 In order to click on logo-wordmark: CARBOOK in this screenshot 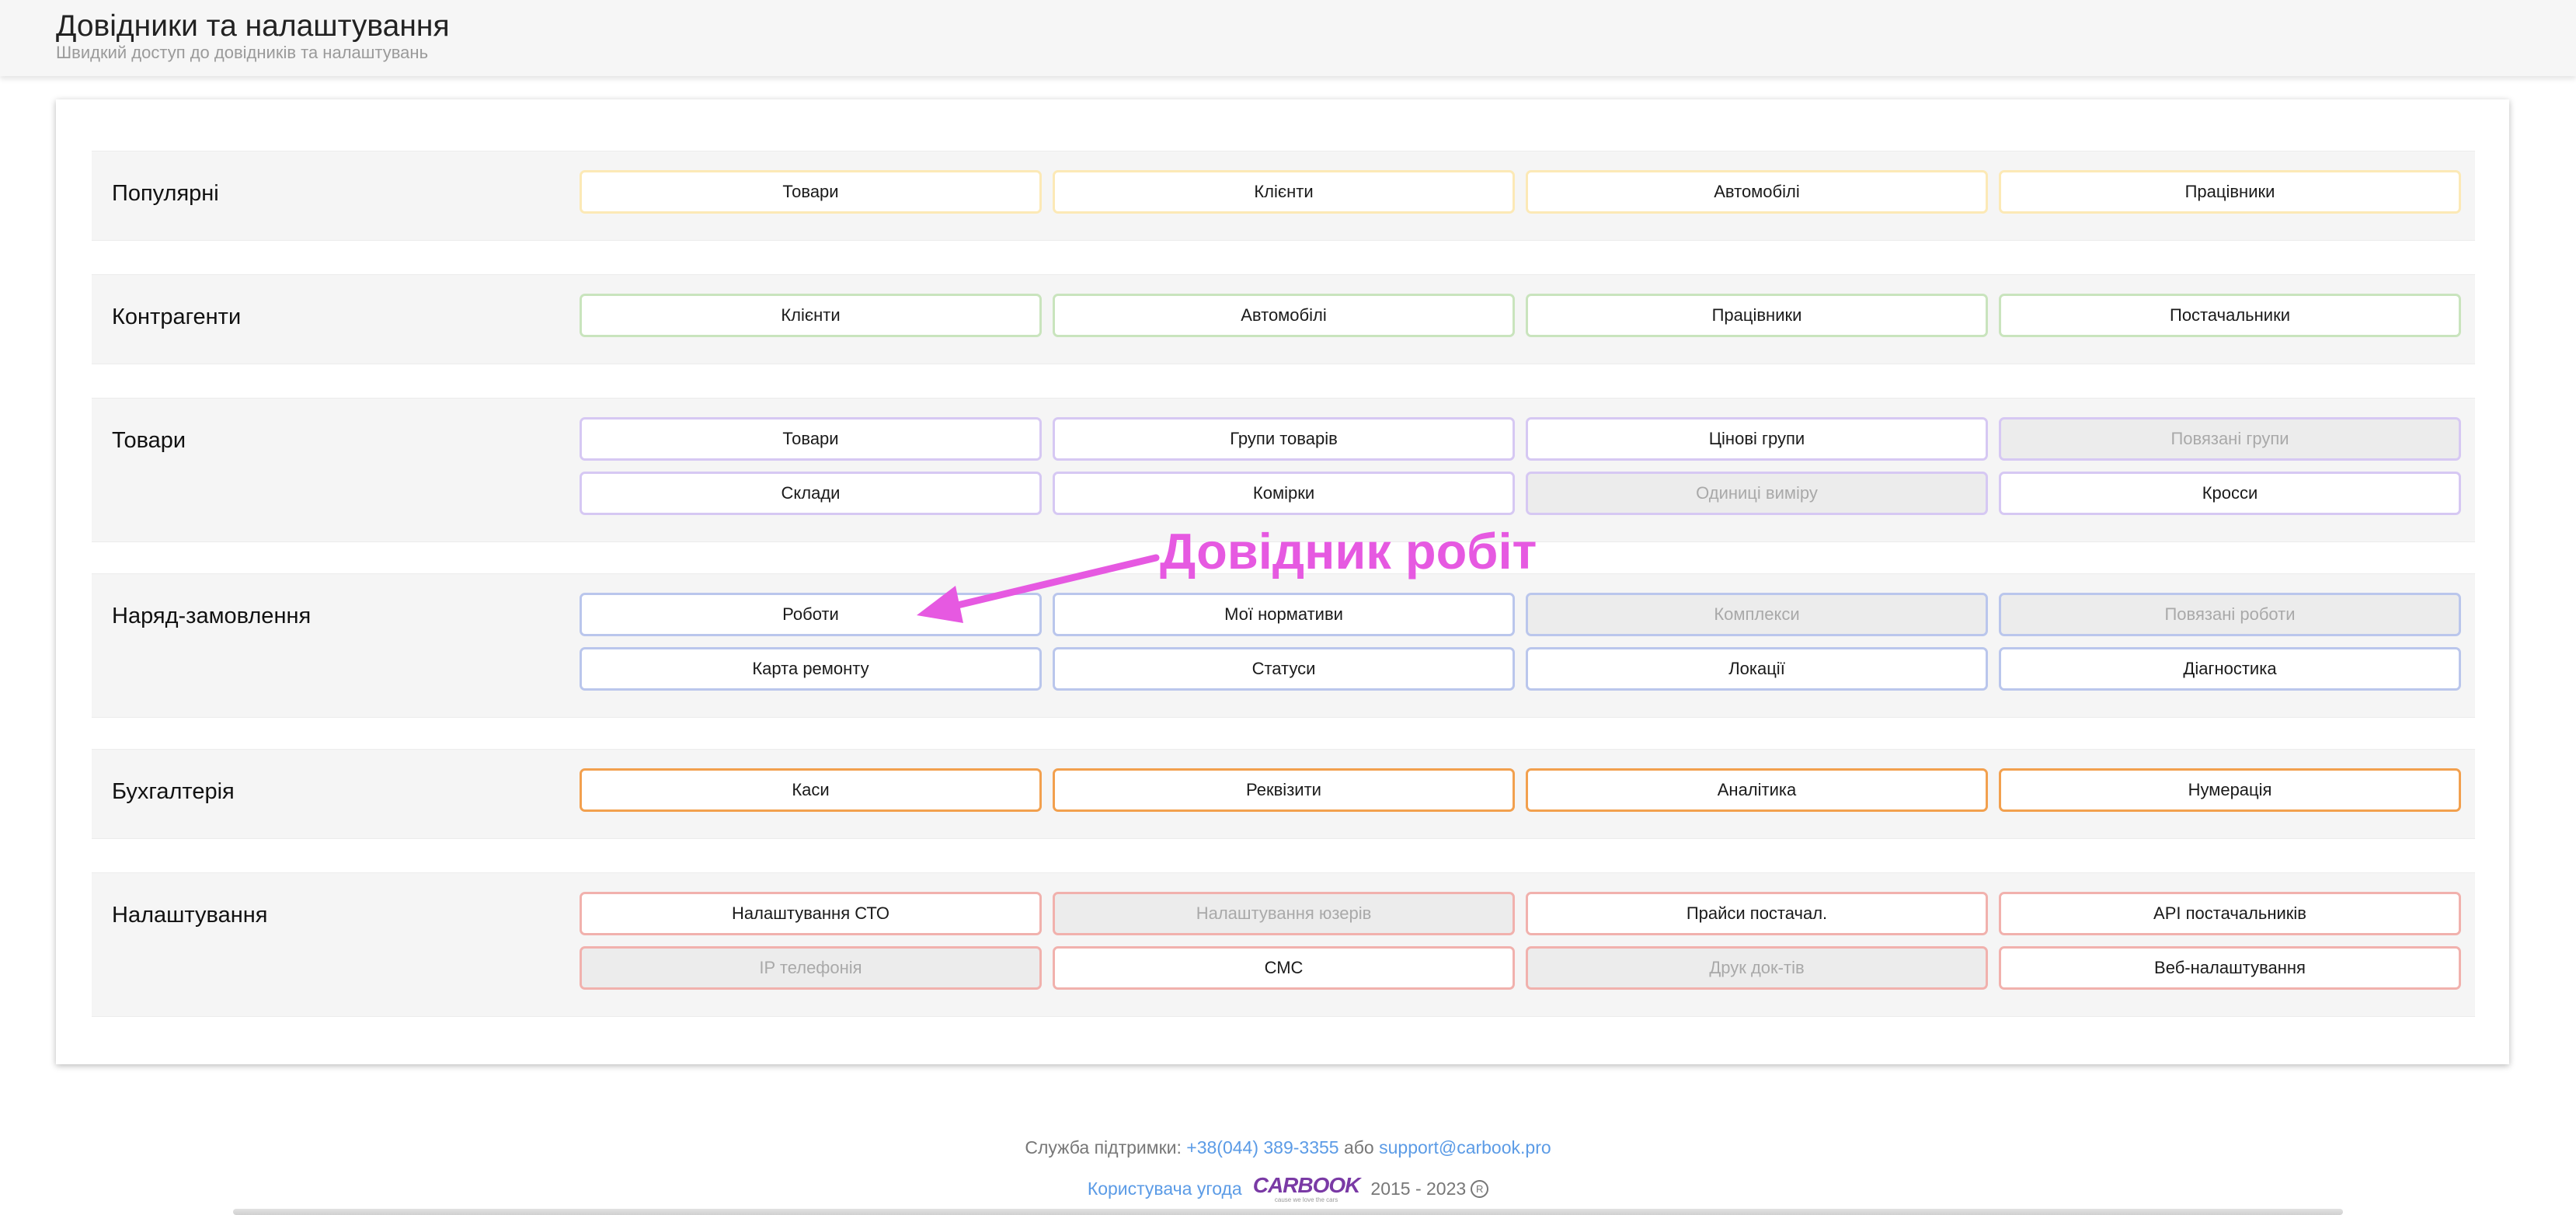, I will do `click(1306, 1185)`.